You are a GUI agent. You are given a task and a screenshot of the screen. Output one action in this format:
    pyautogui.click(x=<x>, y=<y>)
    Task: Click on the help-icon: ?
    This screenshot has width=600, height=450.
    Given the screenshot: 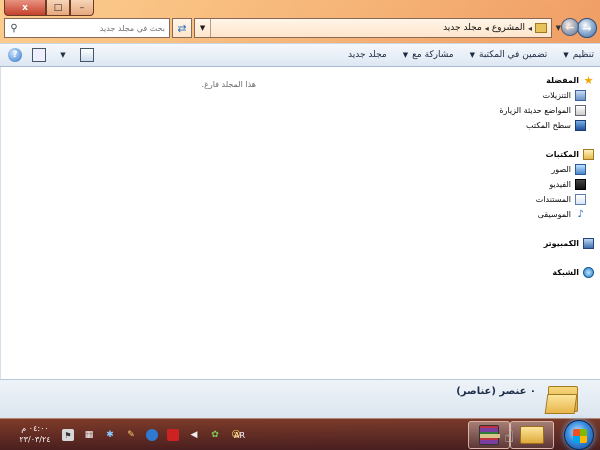 What is the action you would take?
    pyautogui.click(x=15, y=55)
    